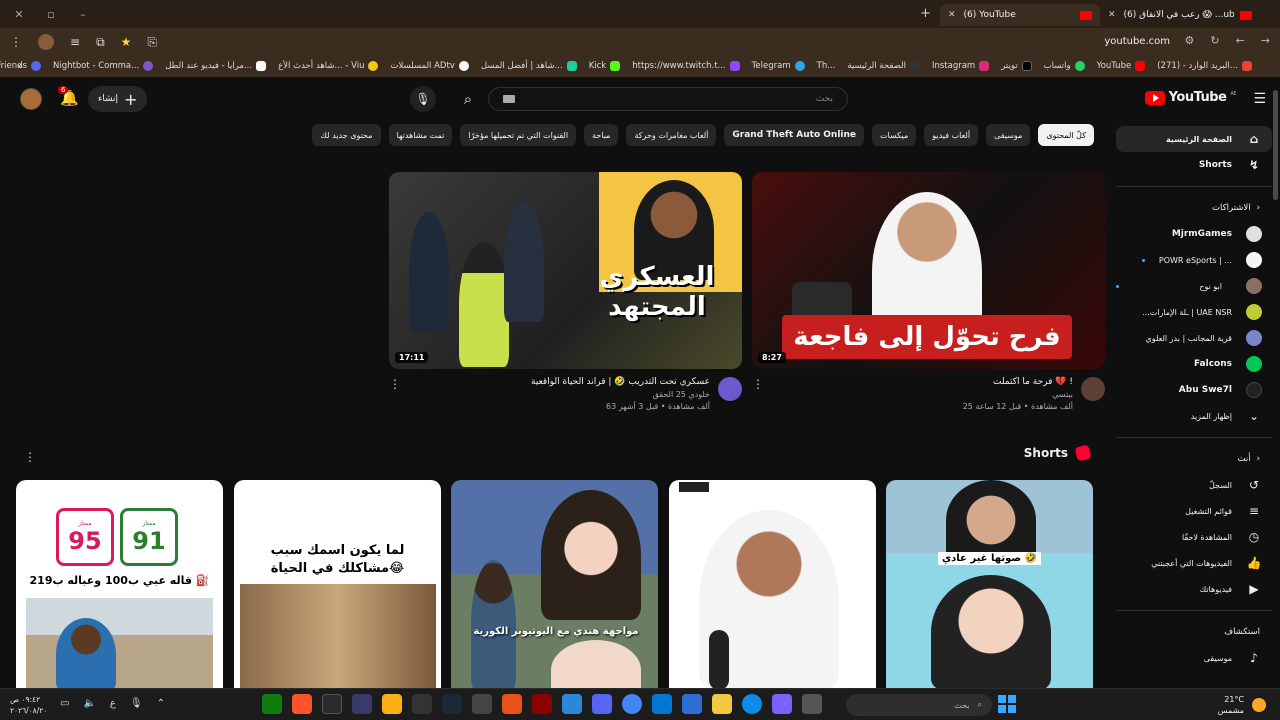  Describe the element at coordinates (1007, 704) in the screenshot. I see `start-button` at that location.